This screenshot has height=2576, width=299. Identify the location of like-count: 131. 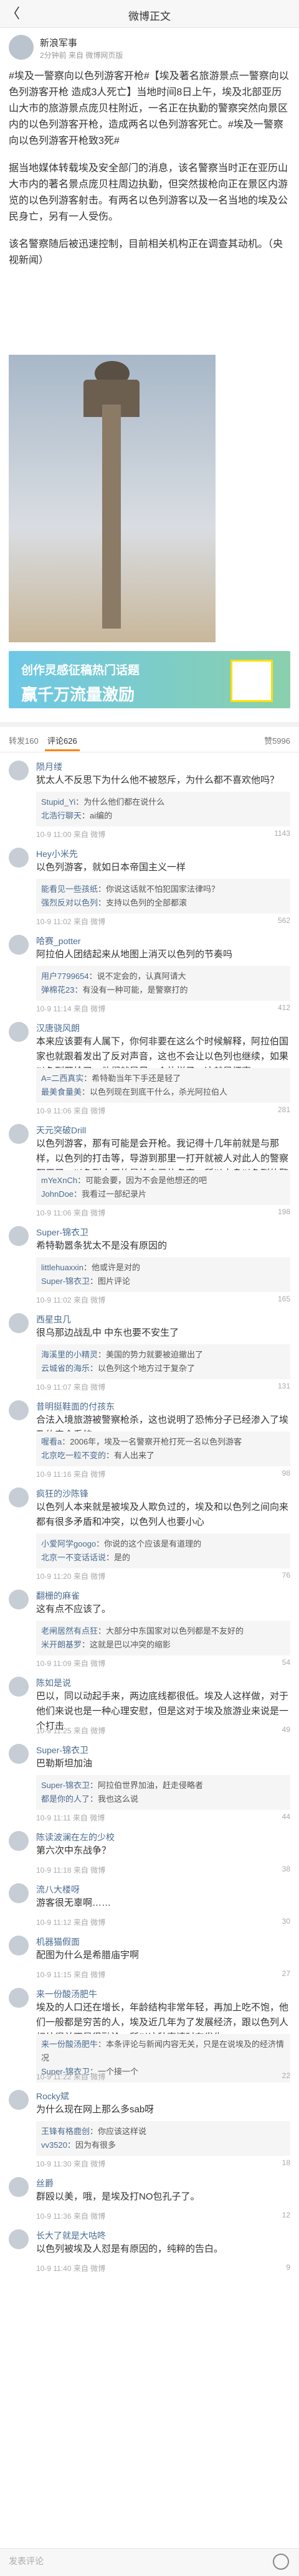
(284, 1386).